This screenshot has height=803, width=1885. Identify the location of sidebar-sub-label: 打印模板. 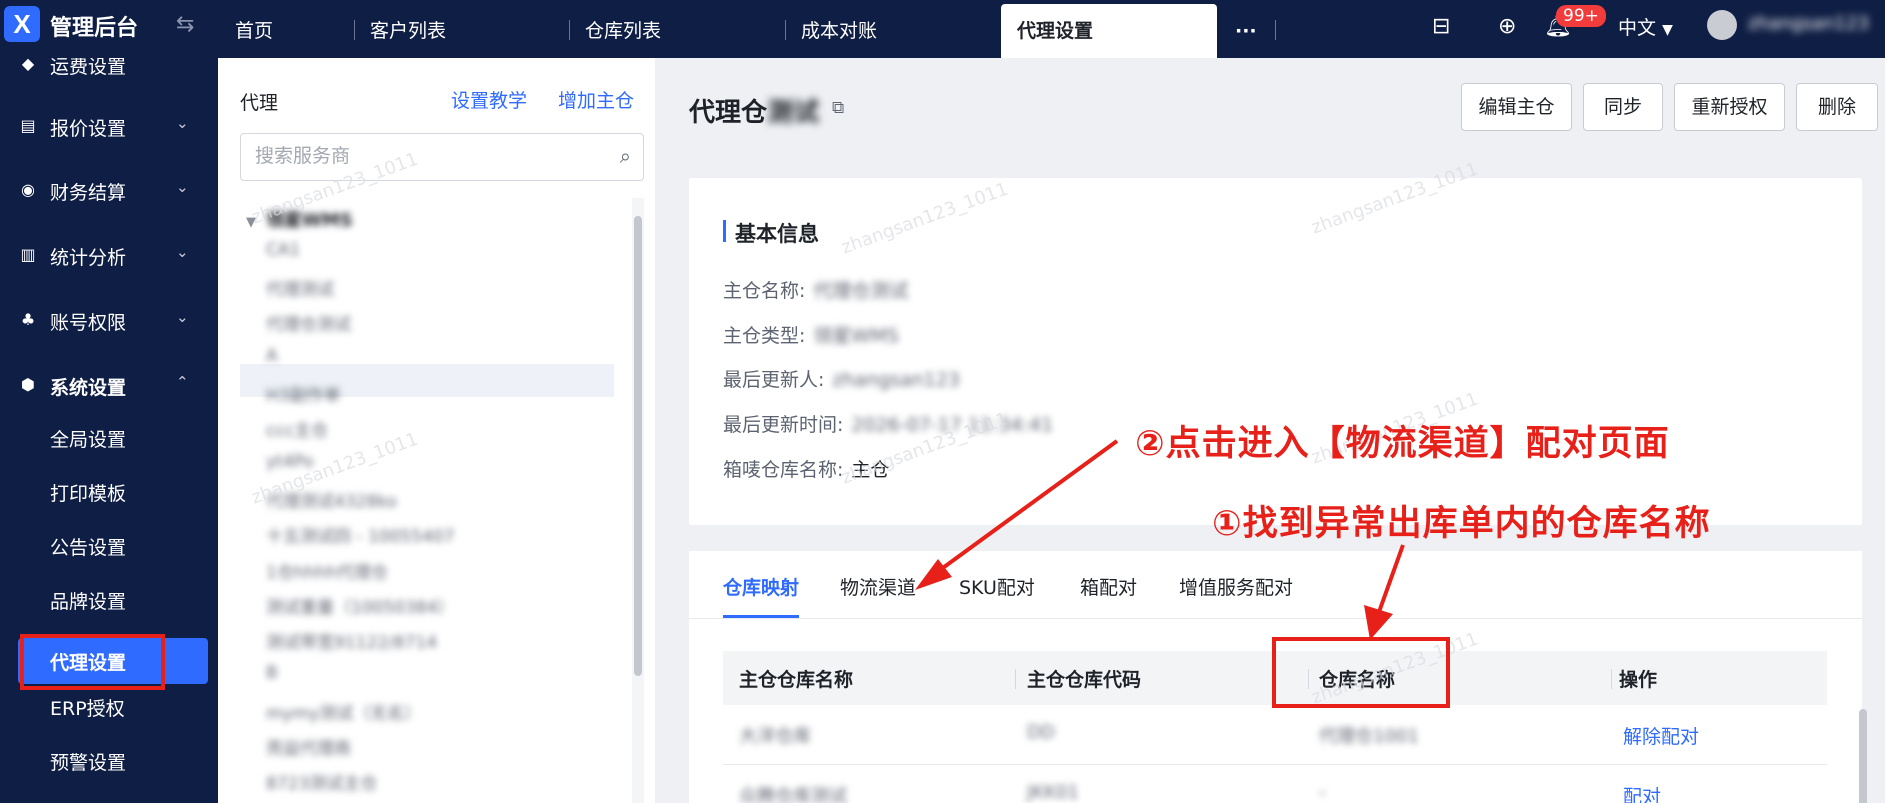
(88, 494).